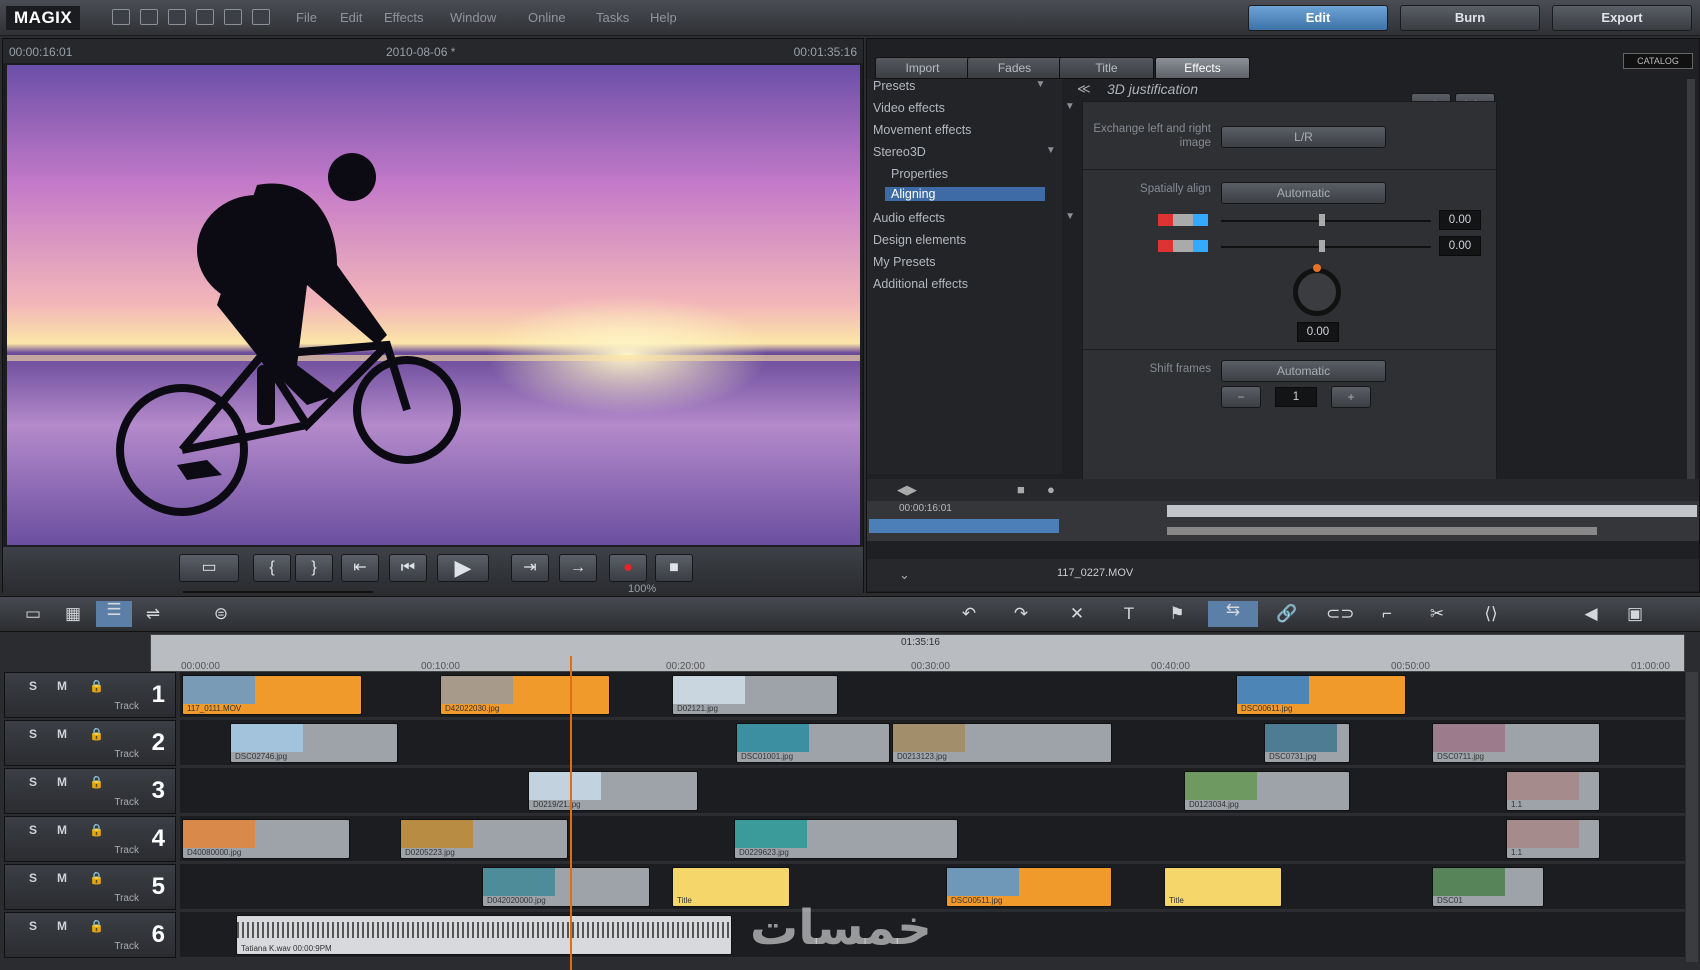 Image resolution: width=1700 pixels, height=970 pixels. What do you see at coordinates (73, 614) in the screenshot?
I see `scene-view-icon: ▦` at bounding box center [73, 614].